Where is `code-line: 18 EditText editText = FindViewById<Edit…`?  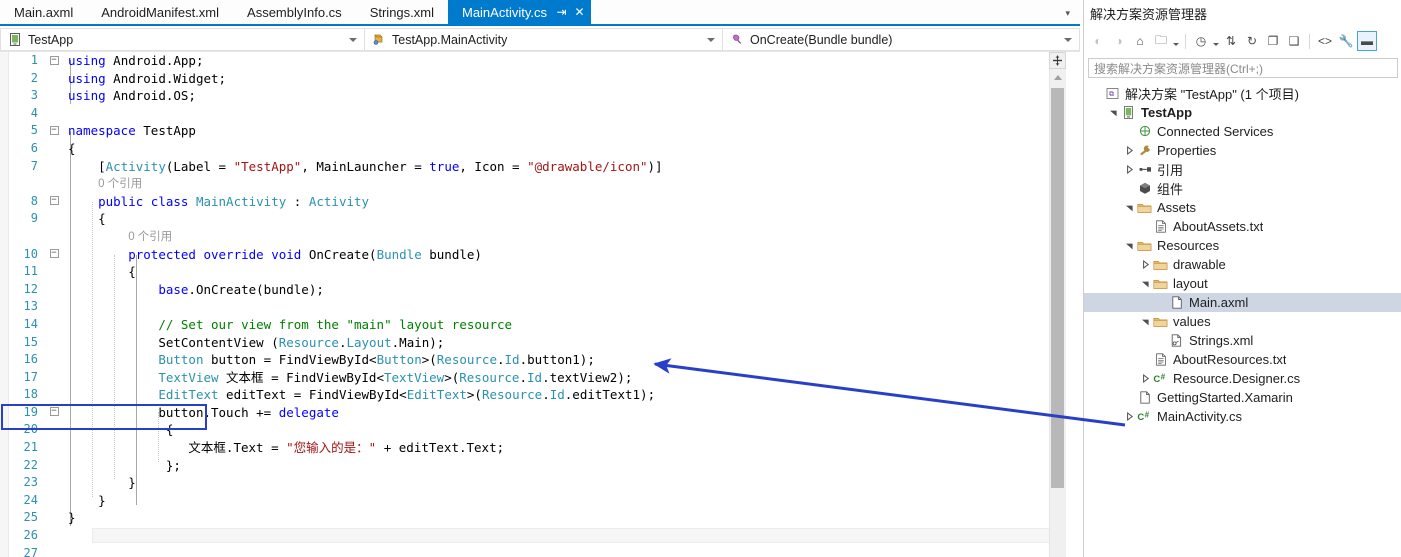
code-line: 18 EditText editText = FindViewById<Edit… is located at coordinates (522, 395).